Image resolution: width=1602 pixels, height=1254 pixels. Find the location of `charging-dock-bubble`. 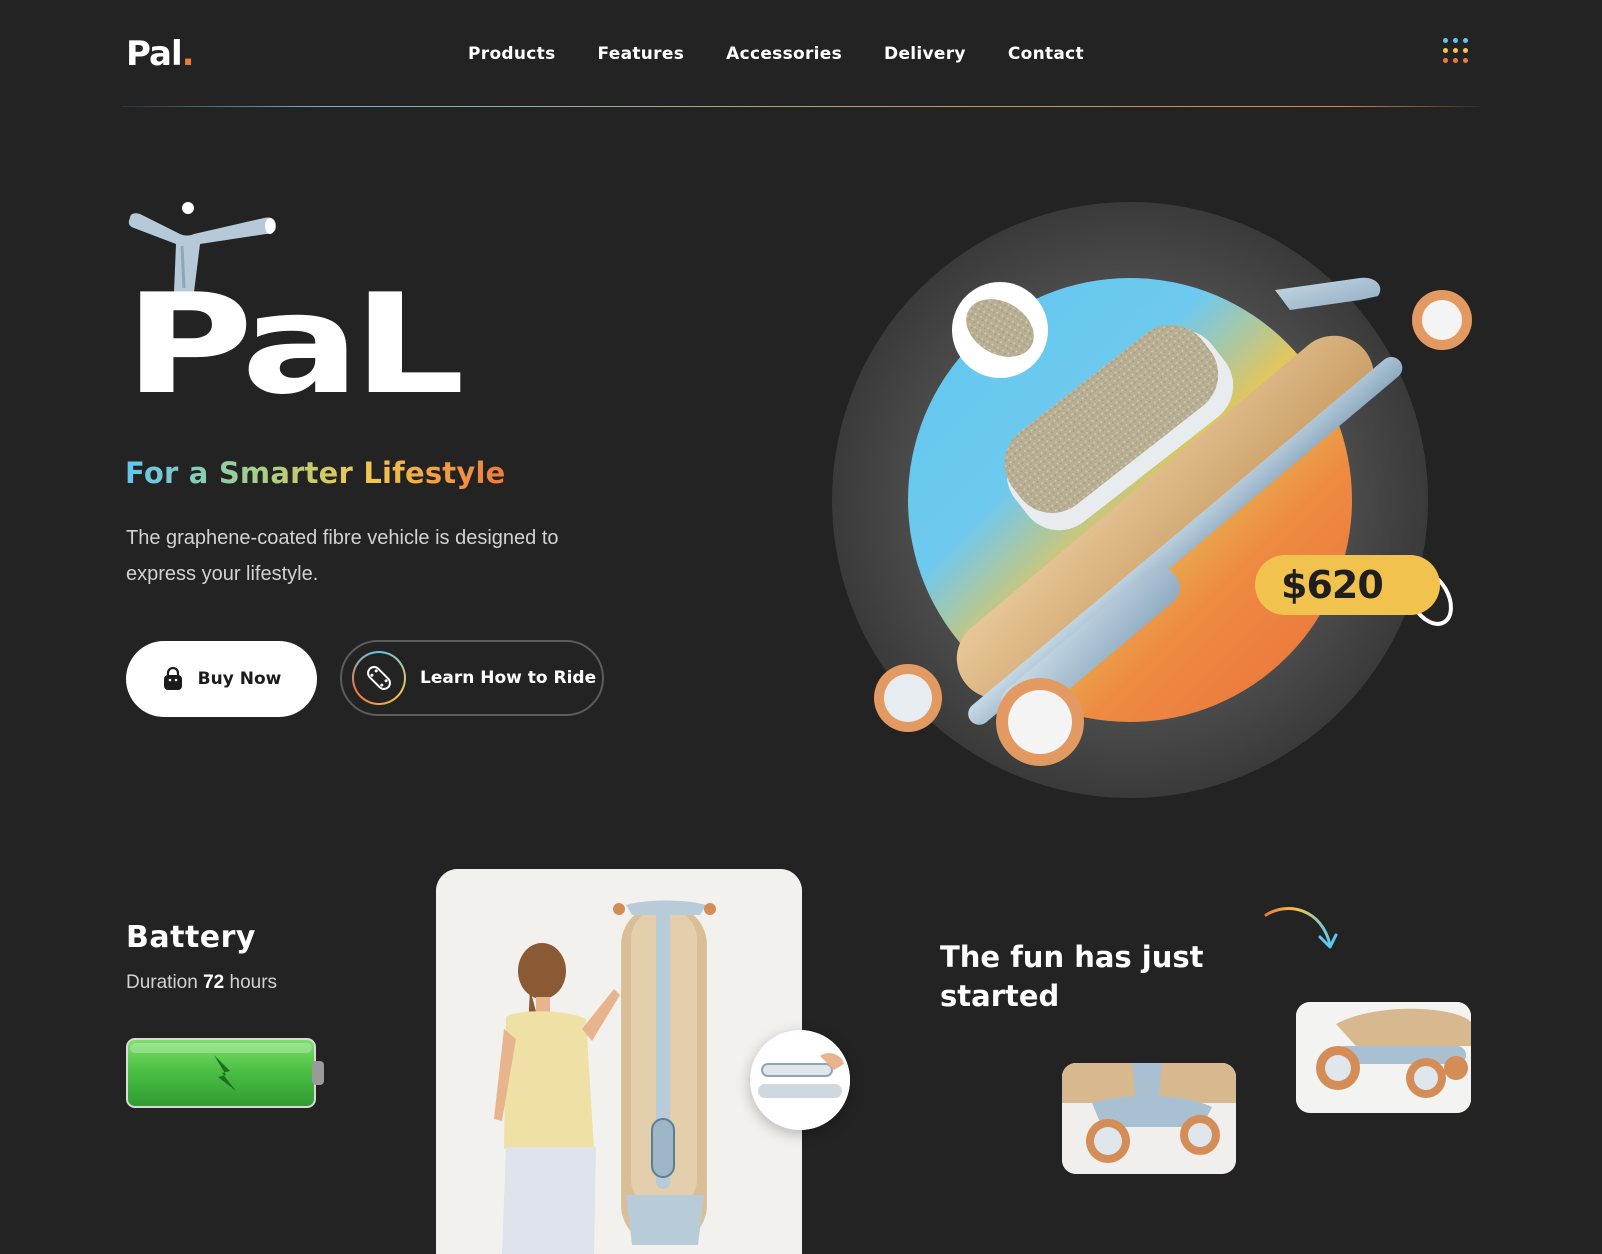

charging-dock-bubble is located at coordinates (800, 1080).